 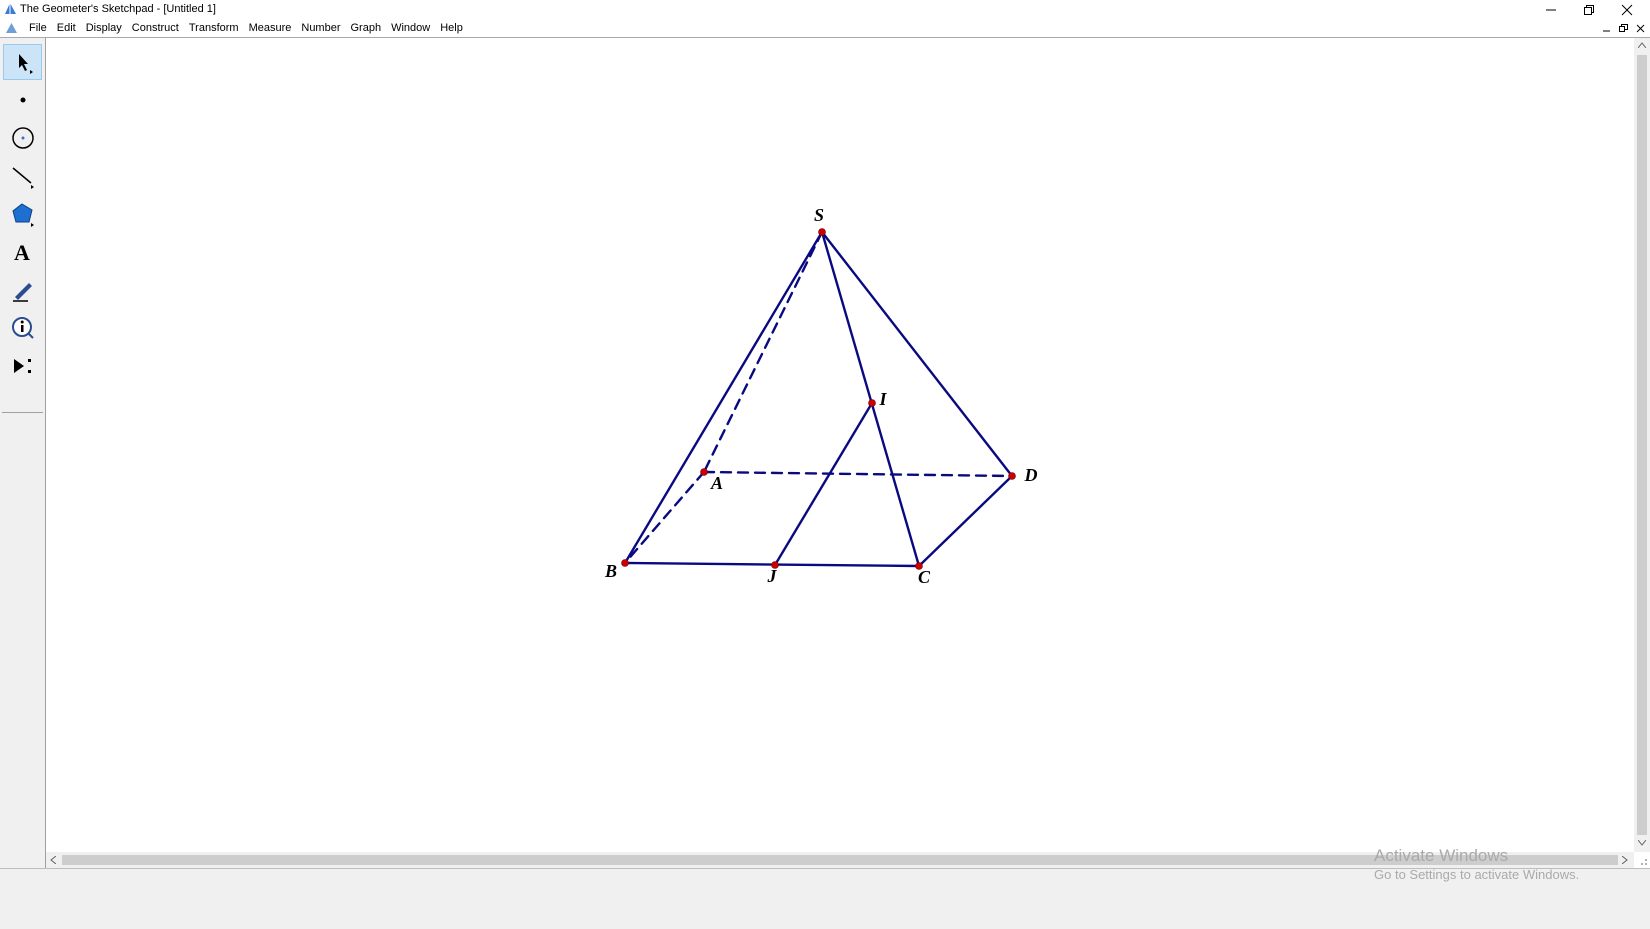 What do you see at coordinates (410, 28) in the screenshot?
I see `menu-window: Window` at bounding box center [410, 28].